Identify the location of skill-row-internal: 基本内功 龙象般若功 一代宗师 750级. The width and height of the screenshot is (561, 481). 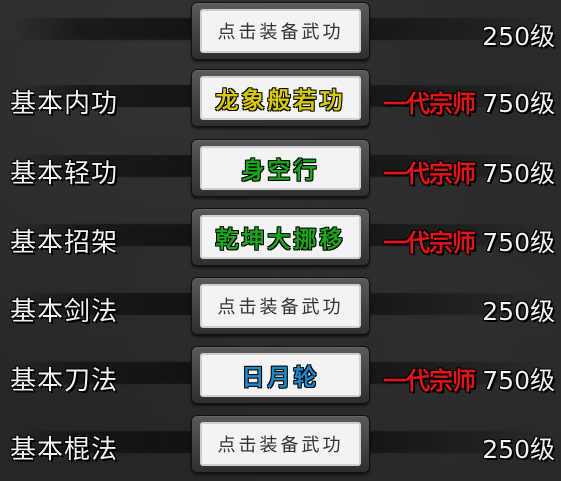
(280, 100).